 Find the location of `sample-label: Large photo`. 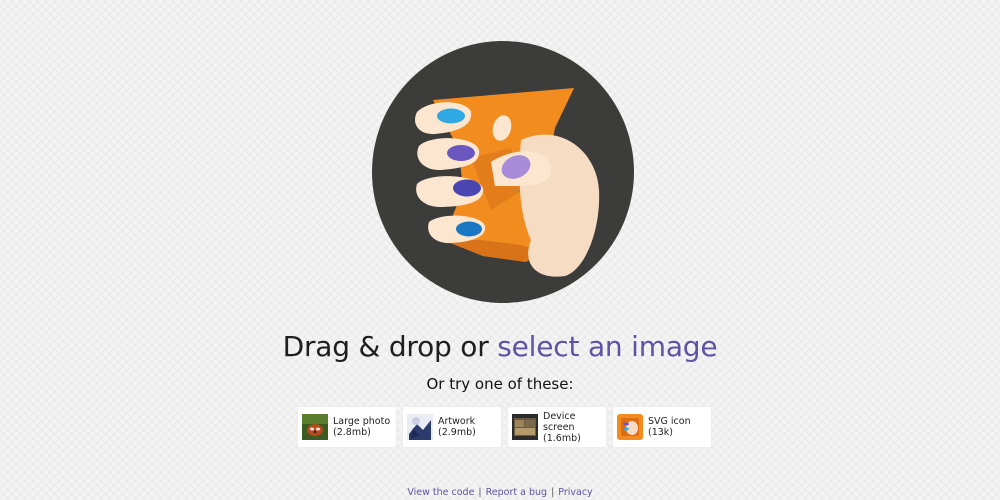

sample-label: Large photo is located at coordinates (362, 421).